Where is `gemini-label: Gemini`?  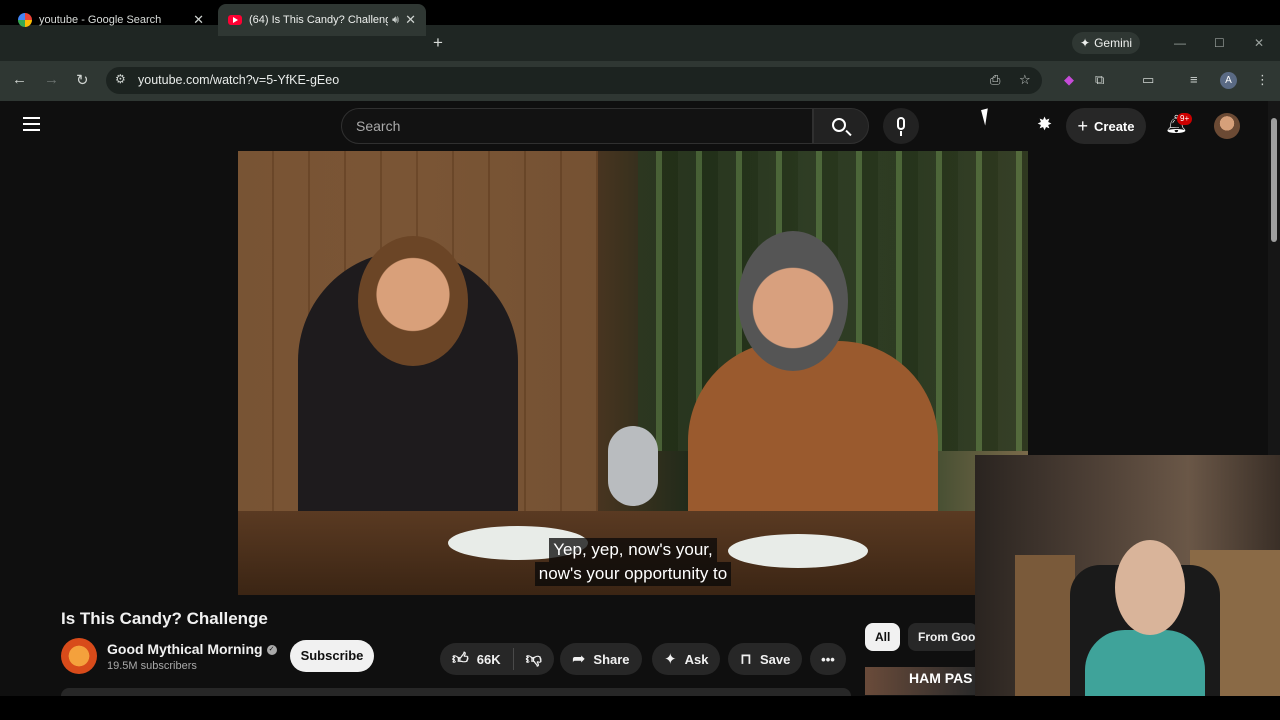 gemini-label: Gemini is located at coordinates (1113, 43).